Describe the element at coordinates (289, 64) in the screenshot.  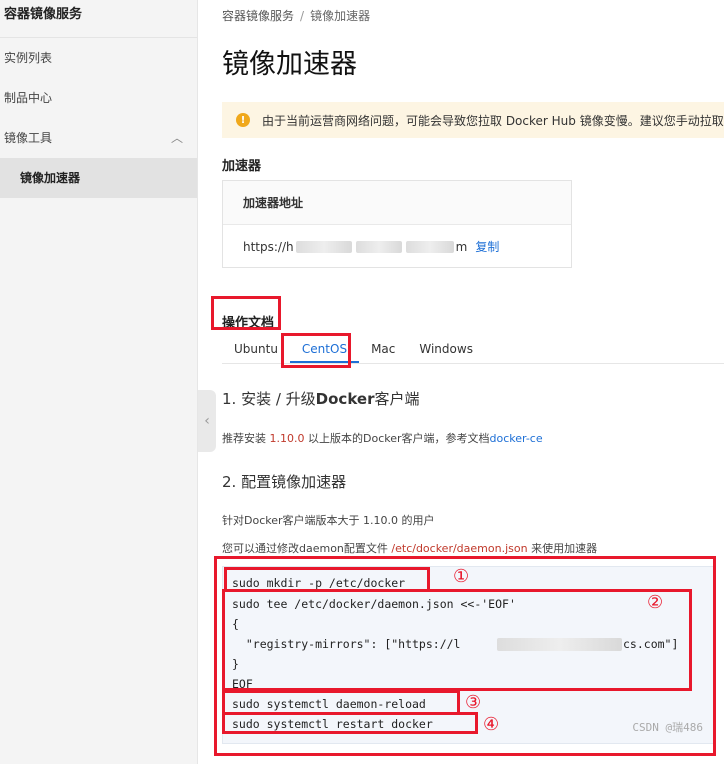
I see `page-title: 镜像加速器` at that location.